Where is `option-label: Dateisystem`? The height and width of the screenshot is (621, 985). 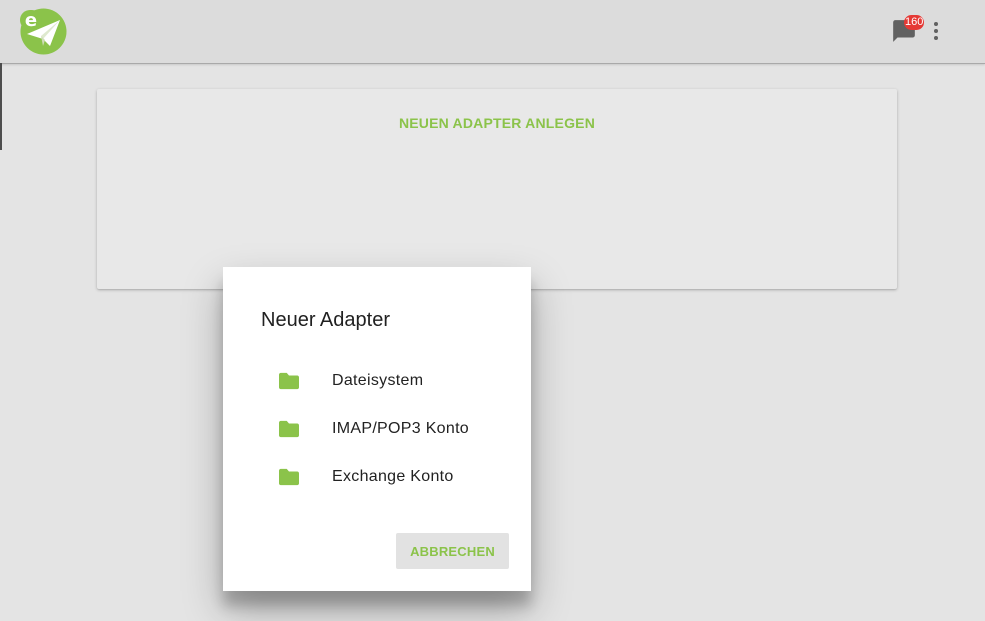 option-label: Dateisystem is located at coordinates (378, 380).